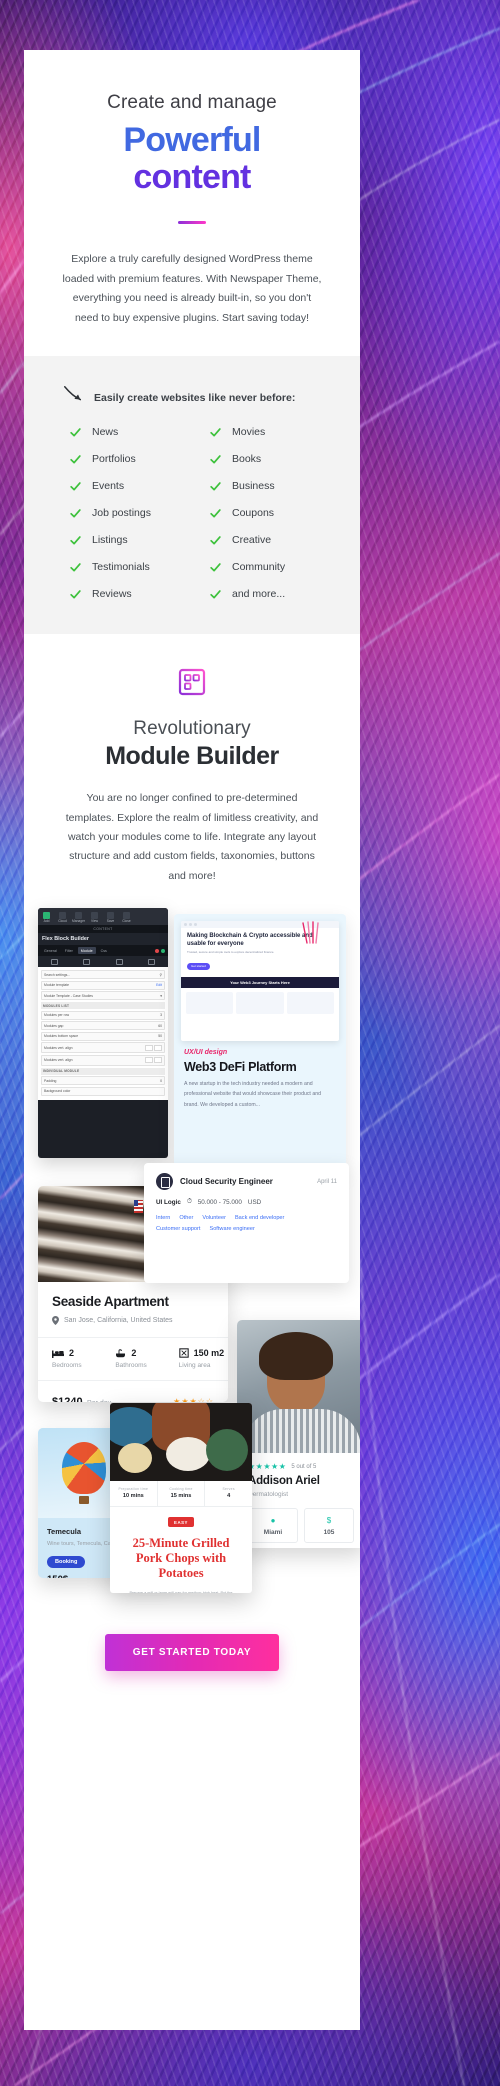 This screenshot has width=500, height=2086. I want to click on feature-label: Job postings, so click(121, 513).